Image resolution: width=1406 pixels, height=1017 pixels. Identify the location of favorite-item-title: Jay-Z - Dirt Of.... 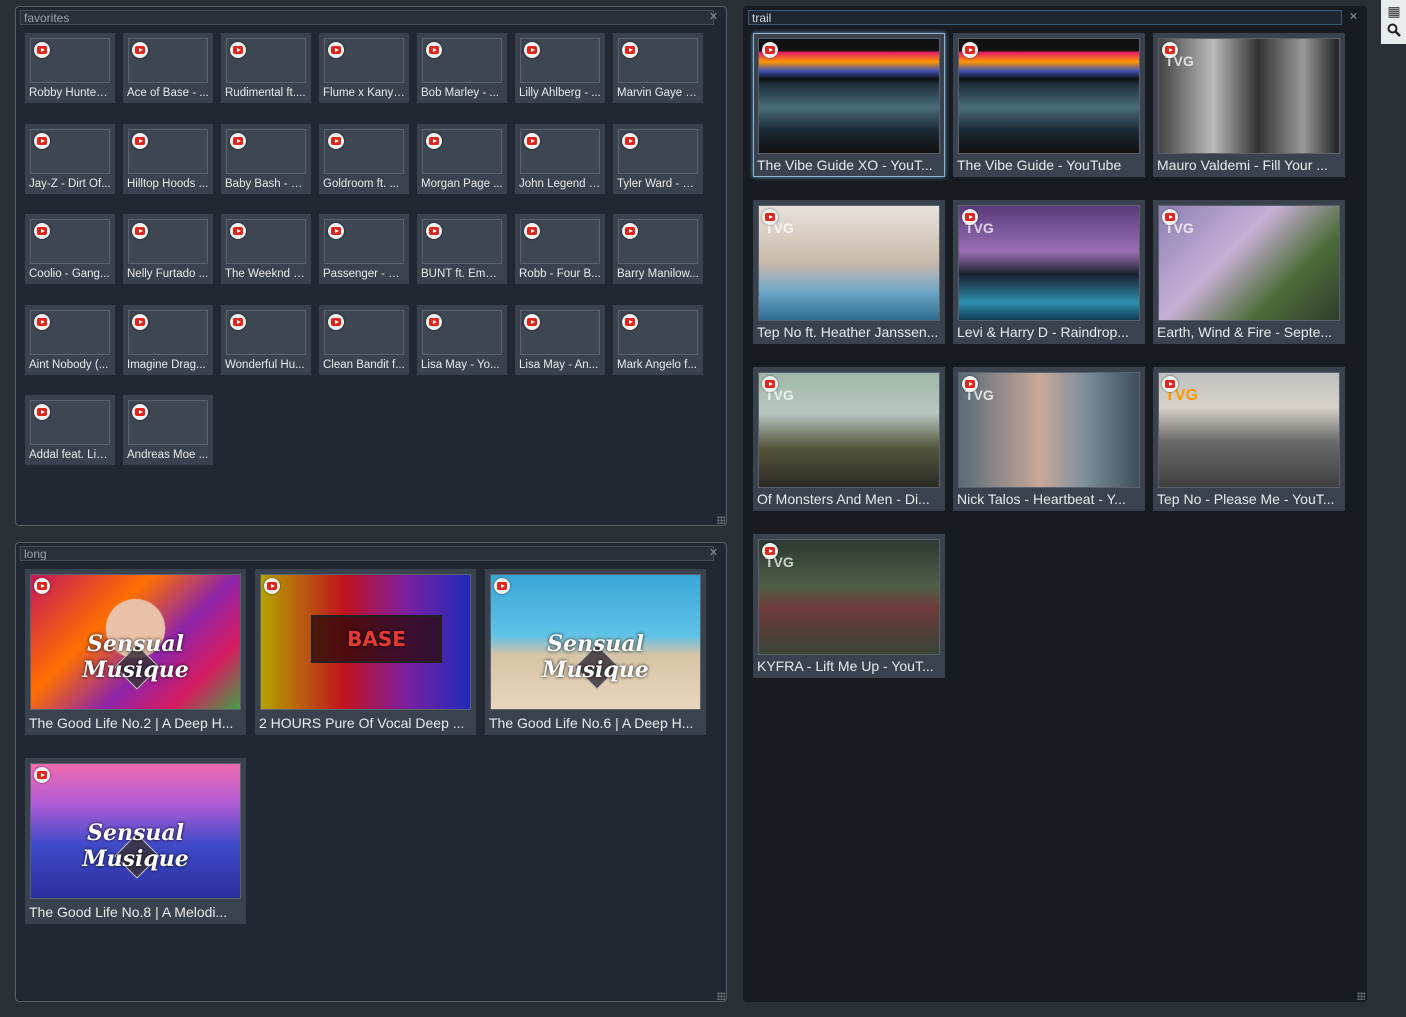
(70, 183).